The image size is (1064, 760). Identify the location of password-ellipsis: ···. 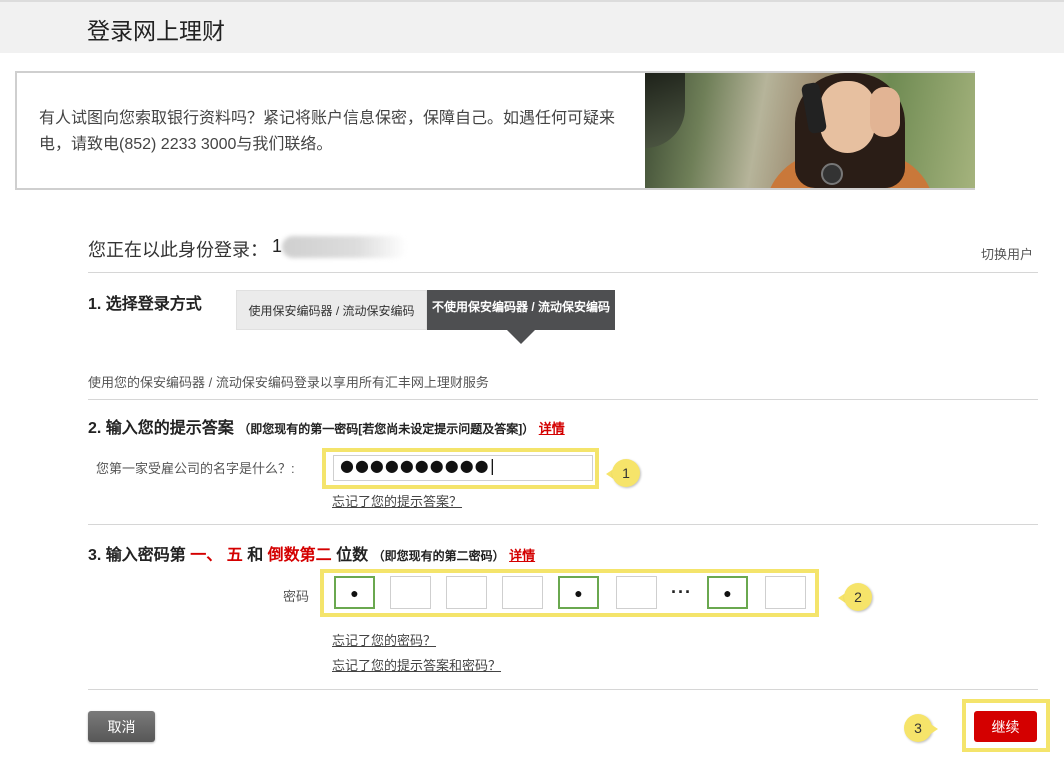
(681, 592).